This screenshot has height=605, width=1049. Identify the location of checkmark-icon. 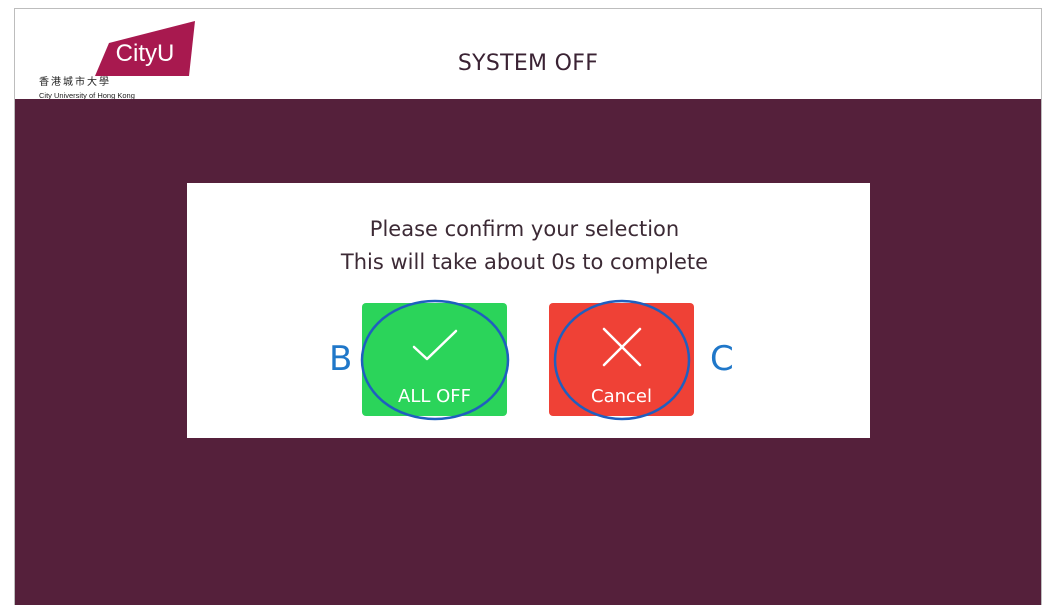
(434, 345).